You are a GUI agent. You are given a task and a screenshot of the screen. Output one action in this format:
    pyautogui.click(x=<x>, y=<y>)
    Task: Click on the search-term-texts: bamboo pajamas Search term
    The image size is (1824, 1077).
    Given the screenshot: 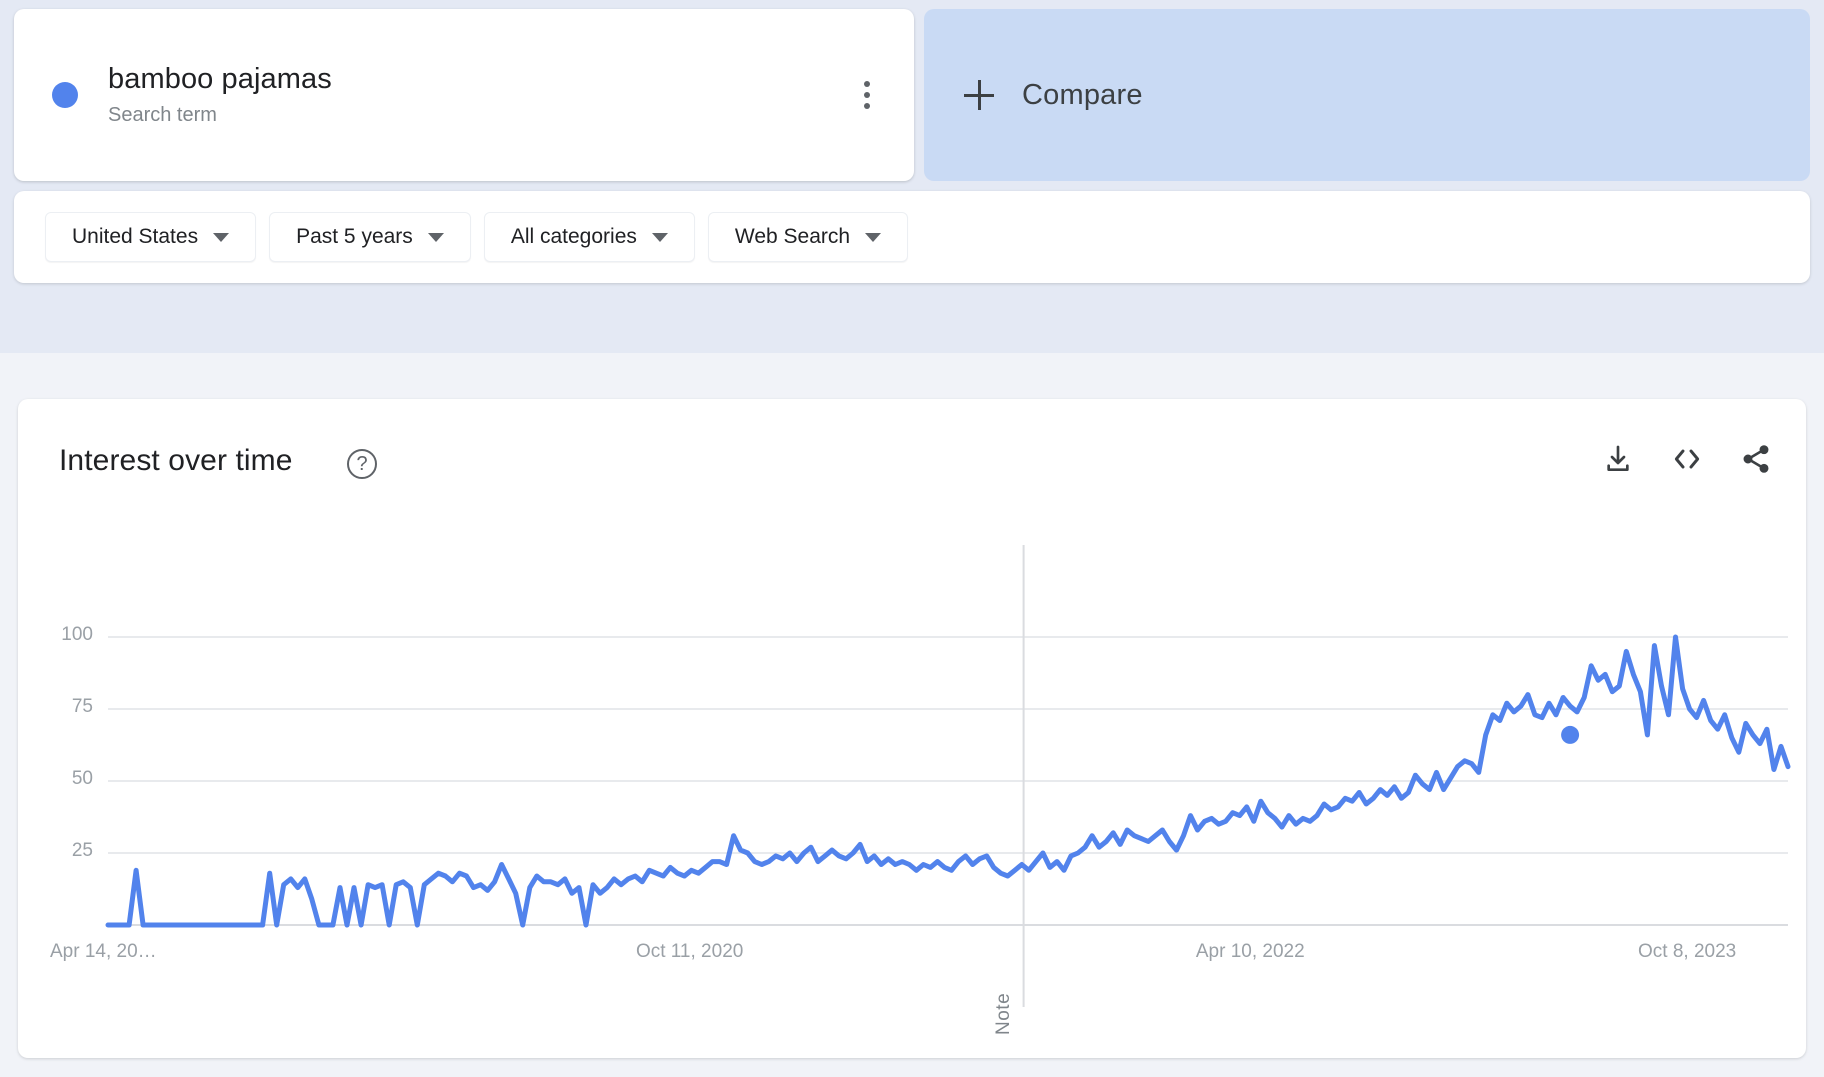 What is the action you would take?
    pyautogui.click(x=220, y=95)
    